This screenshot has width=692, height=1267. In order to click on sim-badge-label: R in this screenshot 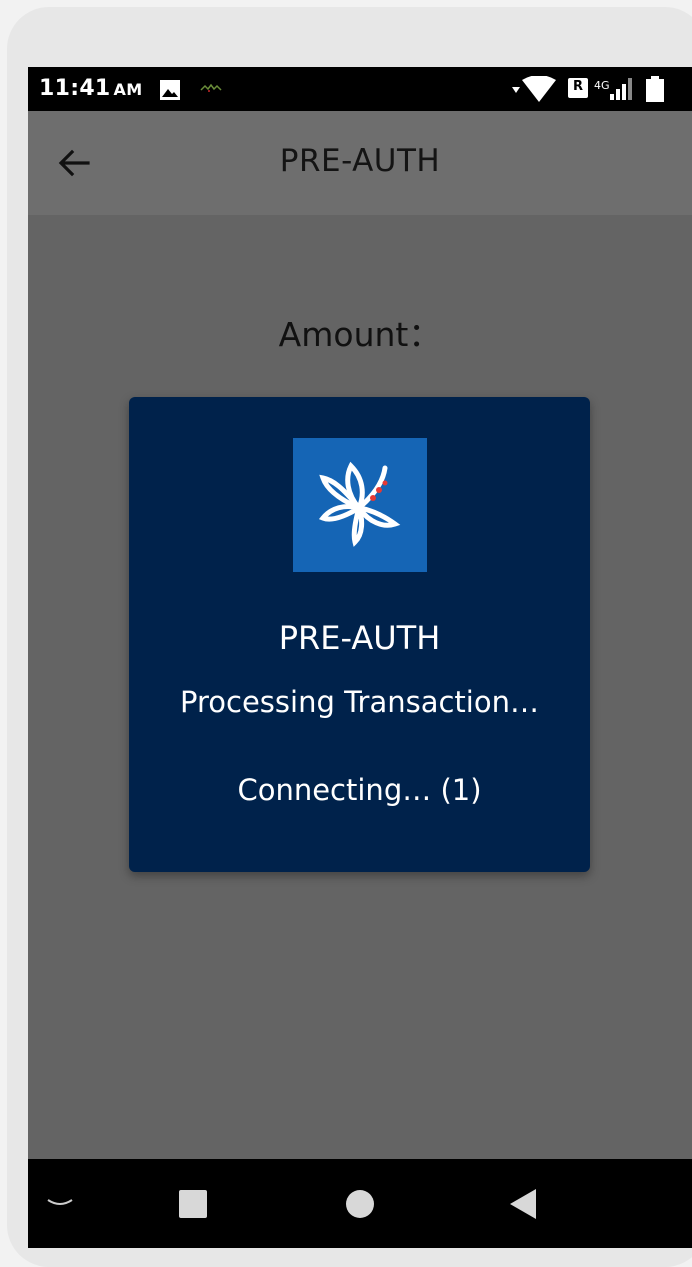, I will do `click(578, 86)`.